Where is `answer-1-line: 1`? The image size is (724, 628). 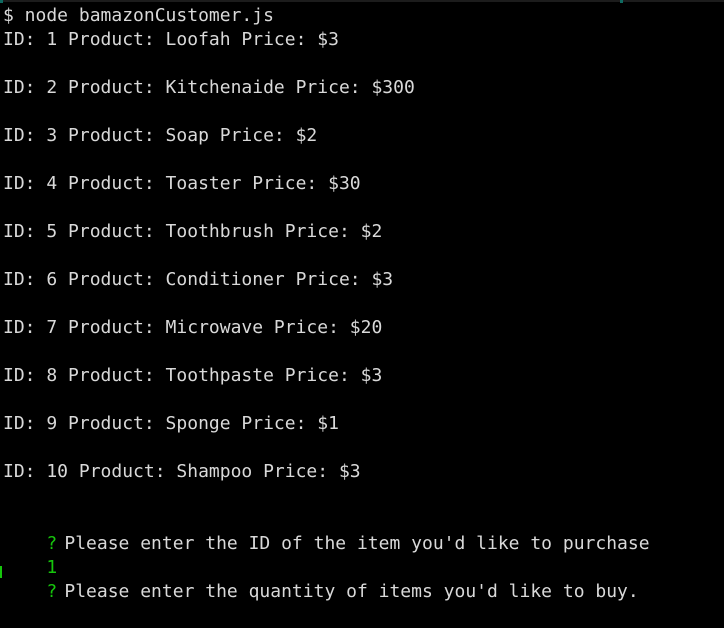 answer-1-line: 1 is located at coordinates (30, 555).